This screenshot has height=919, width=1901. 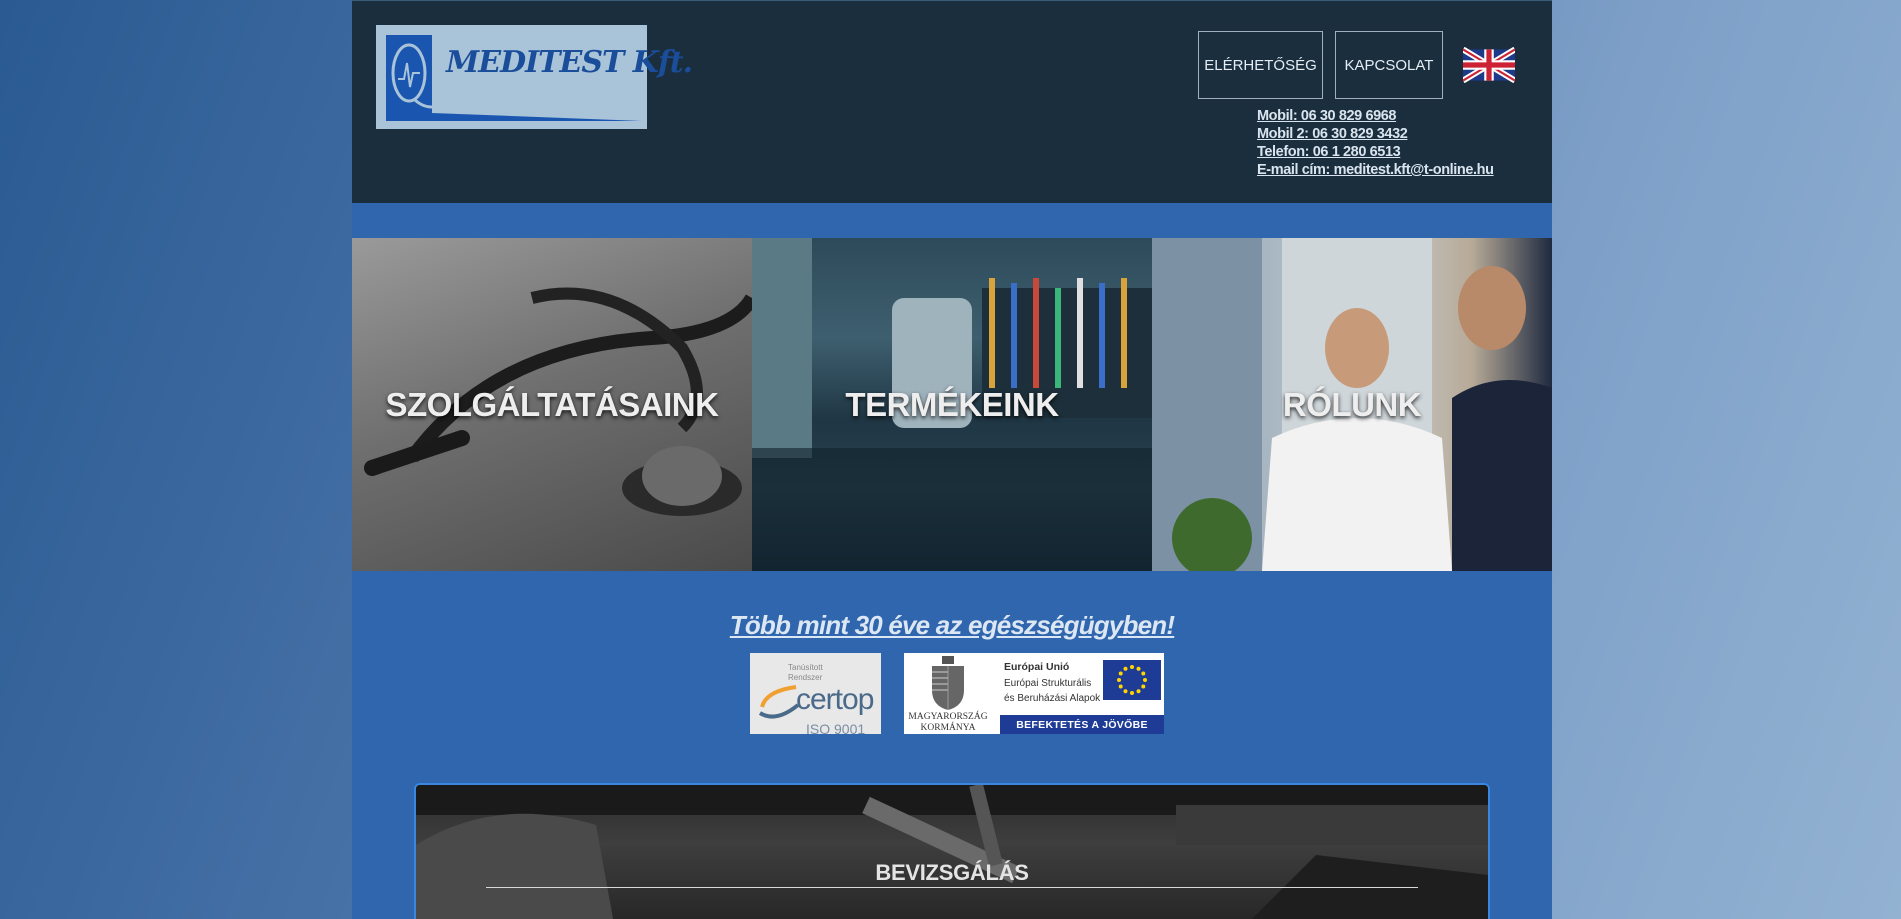 What do you see at coordinates (805, 672) in the screenshot?
I see `iso-subtitle: Tanúsított Rendszer` at bounding box center [805, 672].